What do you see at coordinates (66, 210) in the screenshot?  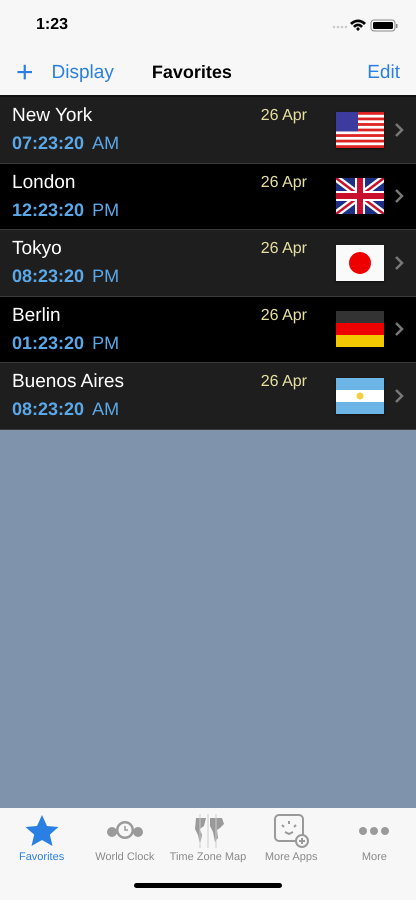 I see `city-time: 12:23:20 PM` at bounding box center [66, 210].